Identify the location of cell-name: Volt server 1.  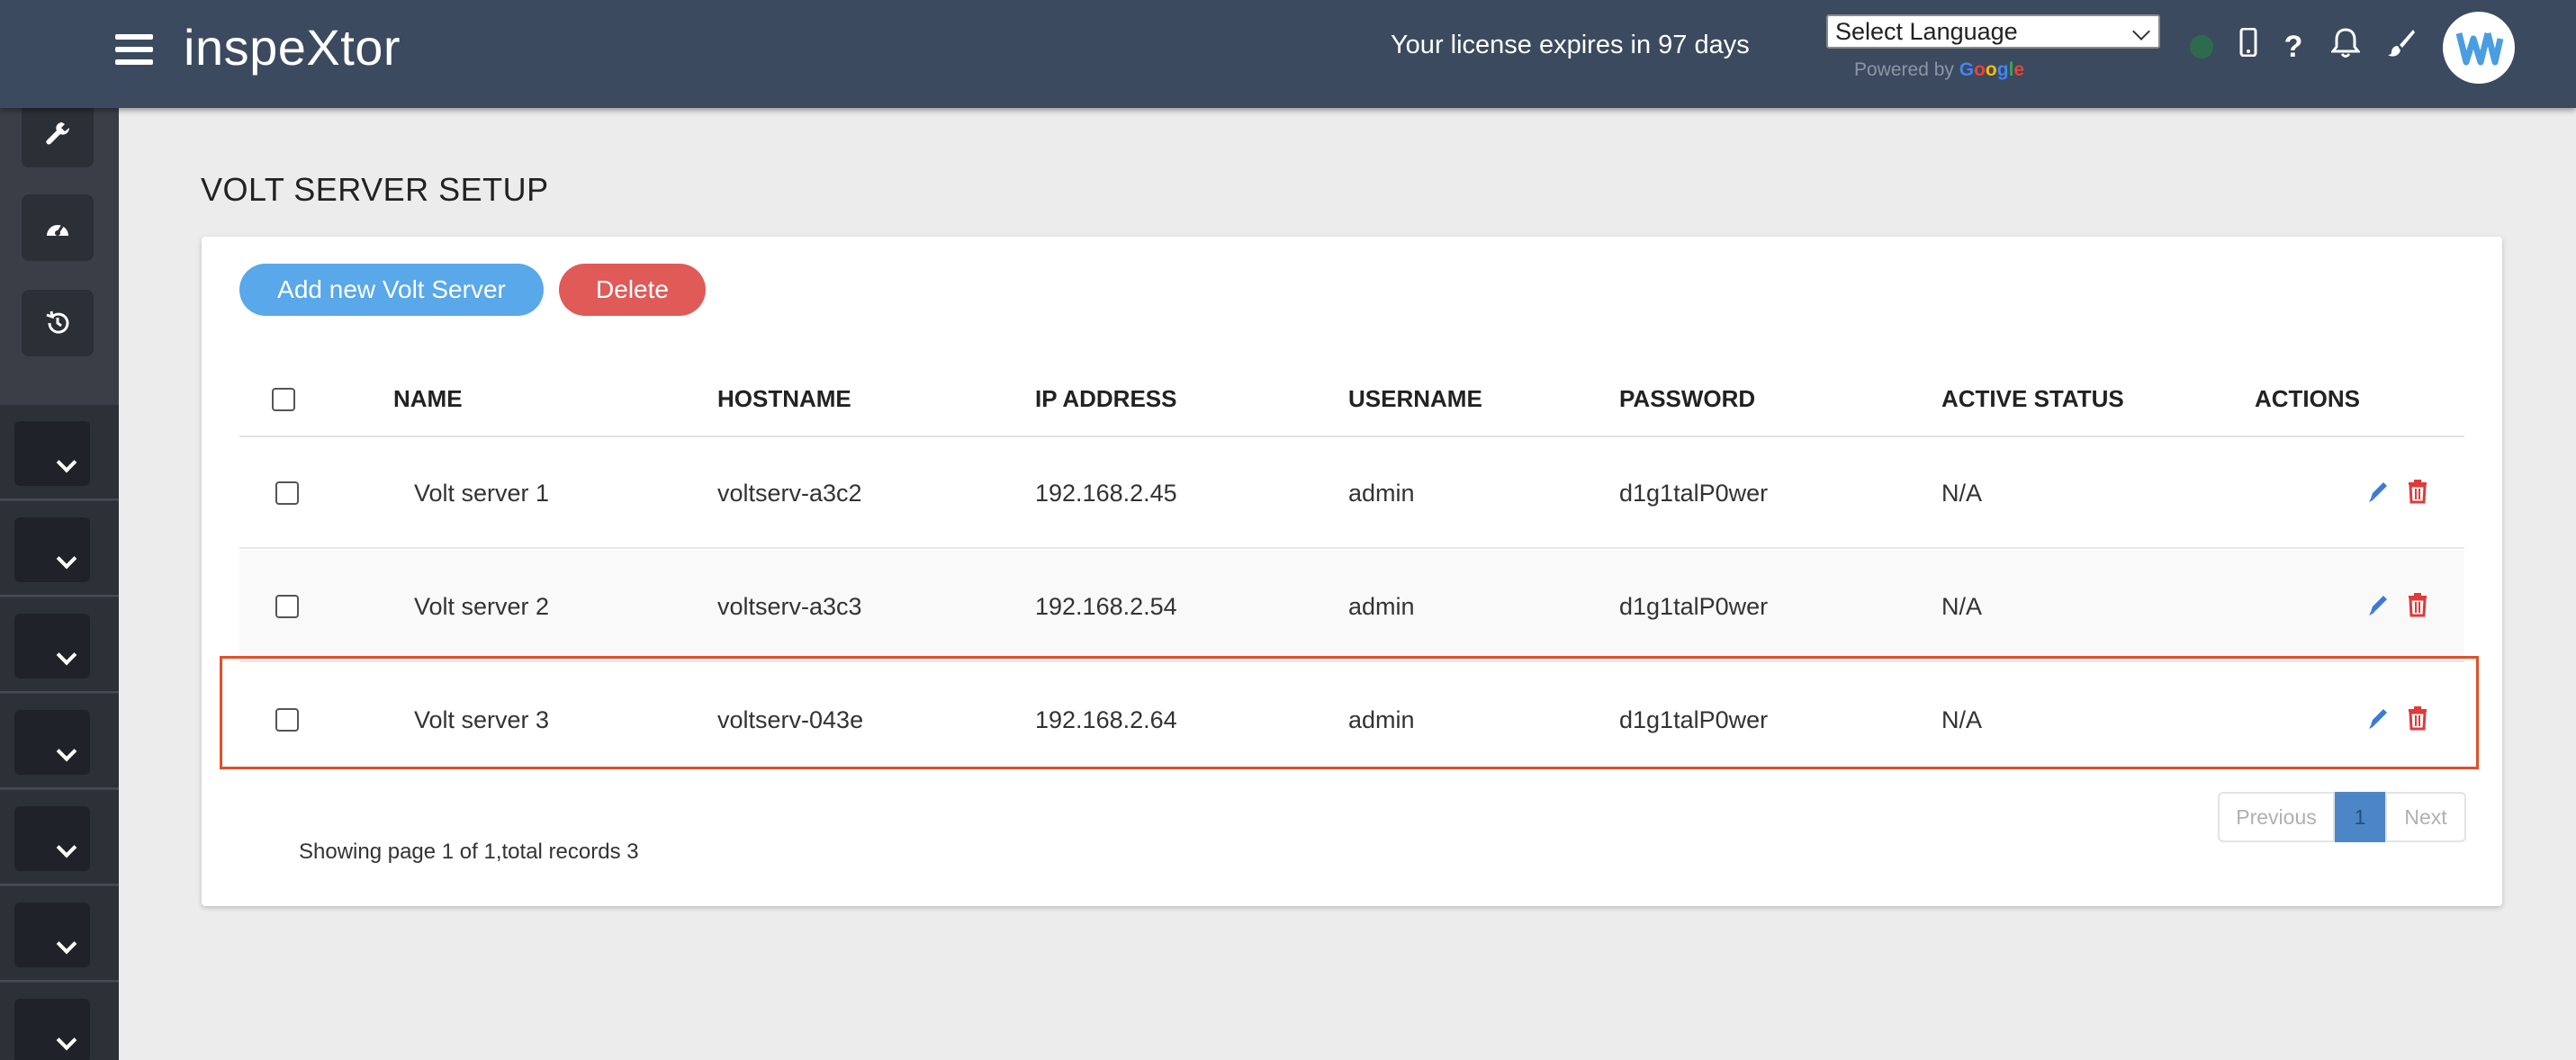
(482, 494).